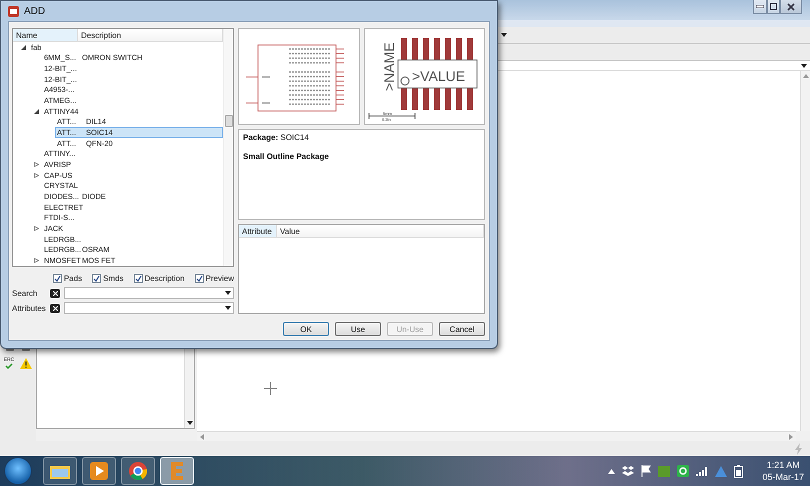 This screenshot has height=486, width=810. I want to click on scroll-right-icon, so click(791, 437).